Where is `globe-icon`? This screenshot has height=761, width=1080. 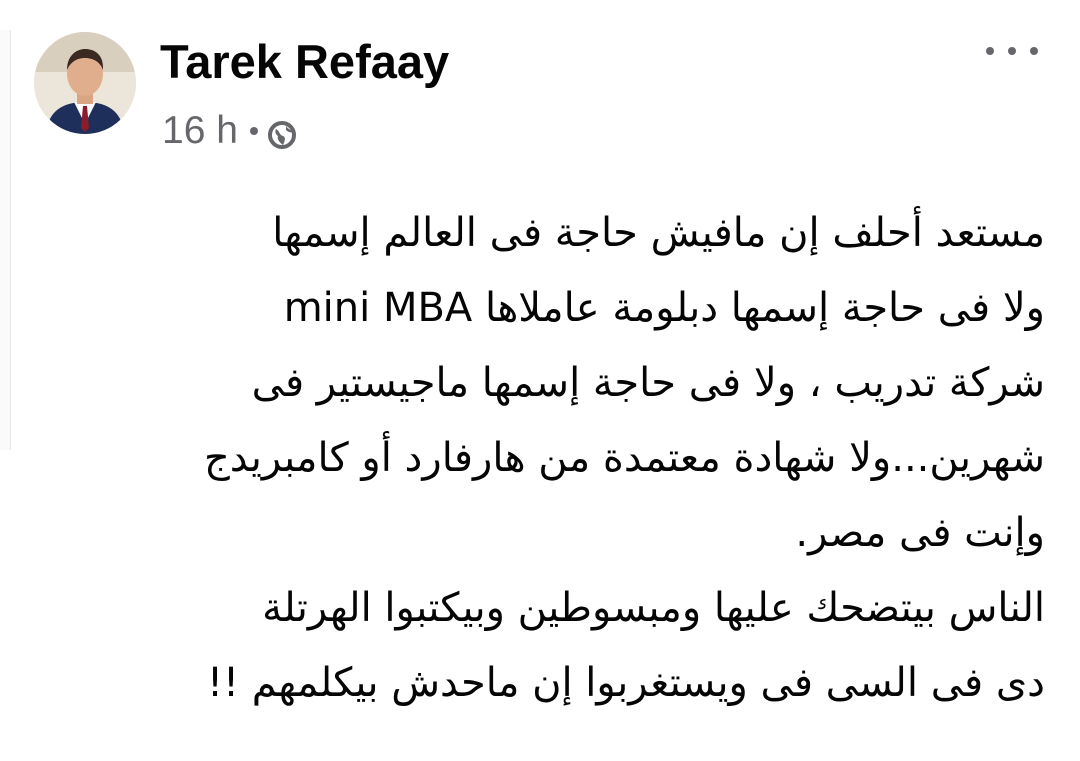
globe-icon is located at coordinates (282, 132).